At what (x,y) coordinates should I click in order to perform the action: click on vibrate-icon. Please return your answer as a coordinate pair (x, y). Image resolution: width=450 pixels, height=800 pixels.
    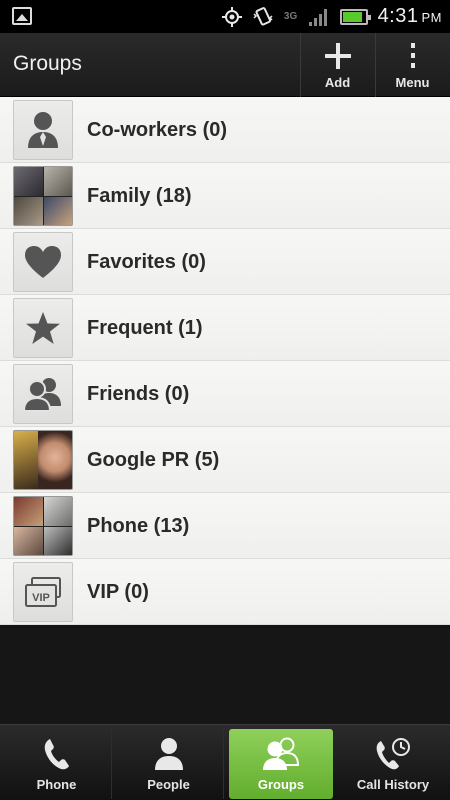
    Looking at the image, I should click on (263, 16).